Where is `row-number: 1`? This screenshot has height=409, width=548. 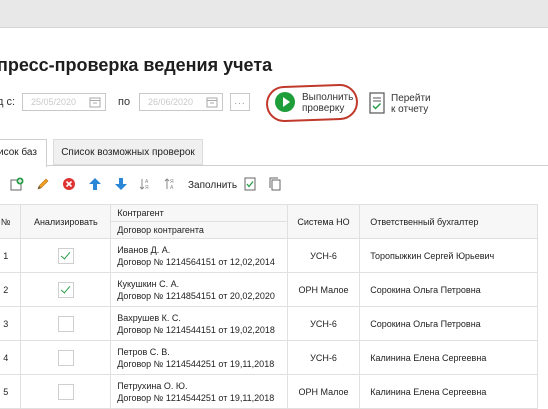
row-number: 1 is located at coordinates (11, 255).